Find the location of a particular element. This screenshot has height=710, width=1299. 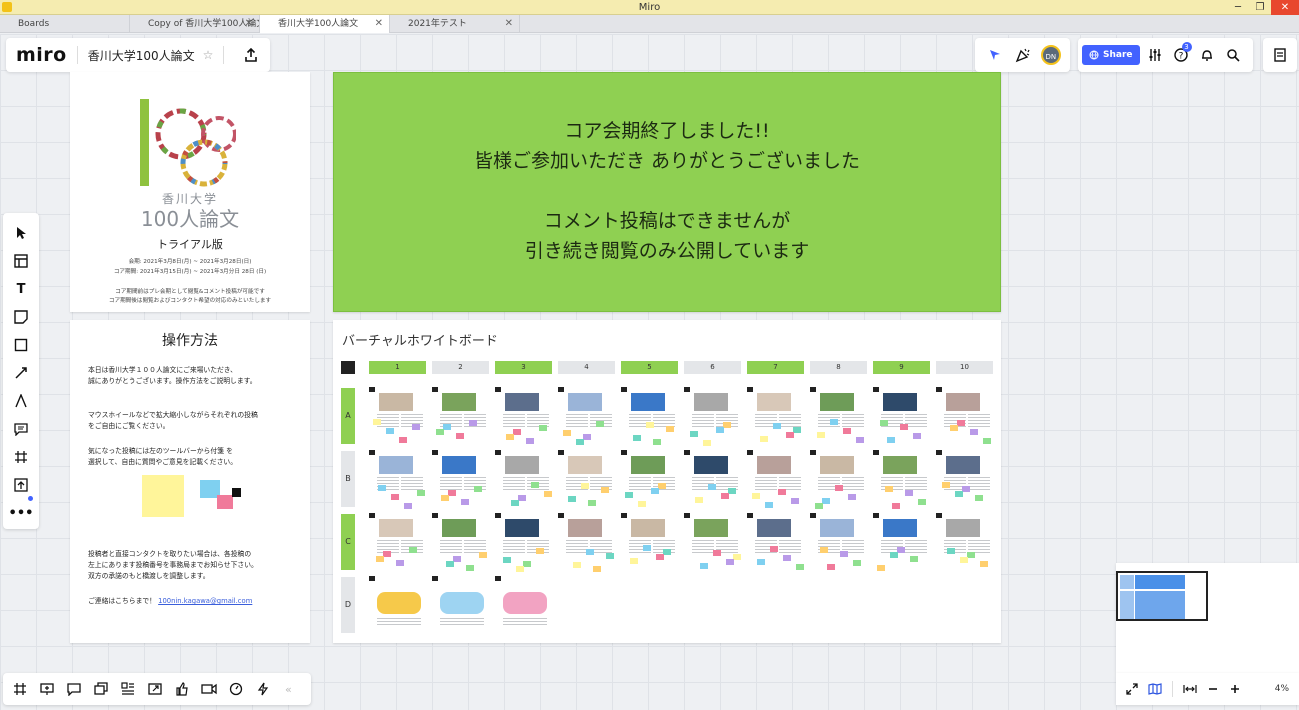

share-button: Share is located at coordinates (1111, 55).